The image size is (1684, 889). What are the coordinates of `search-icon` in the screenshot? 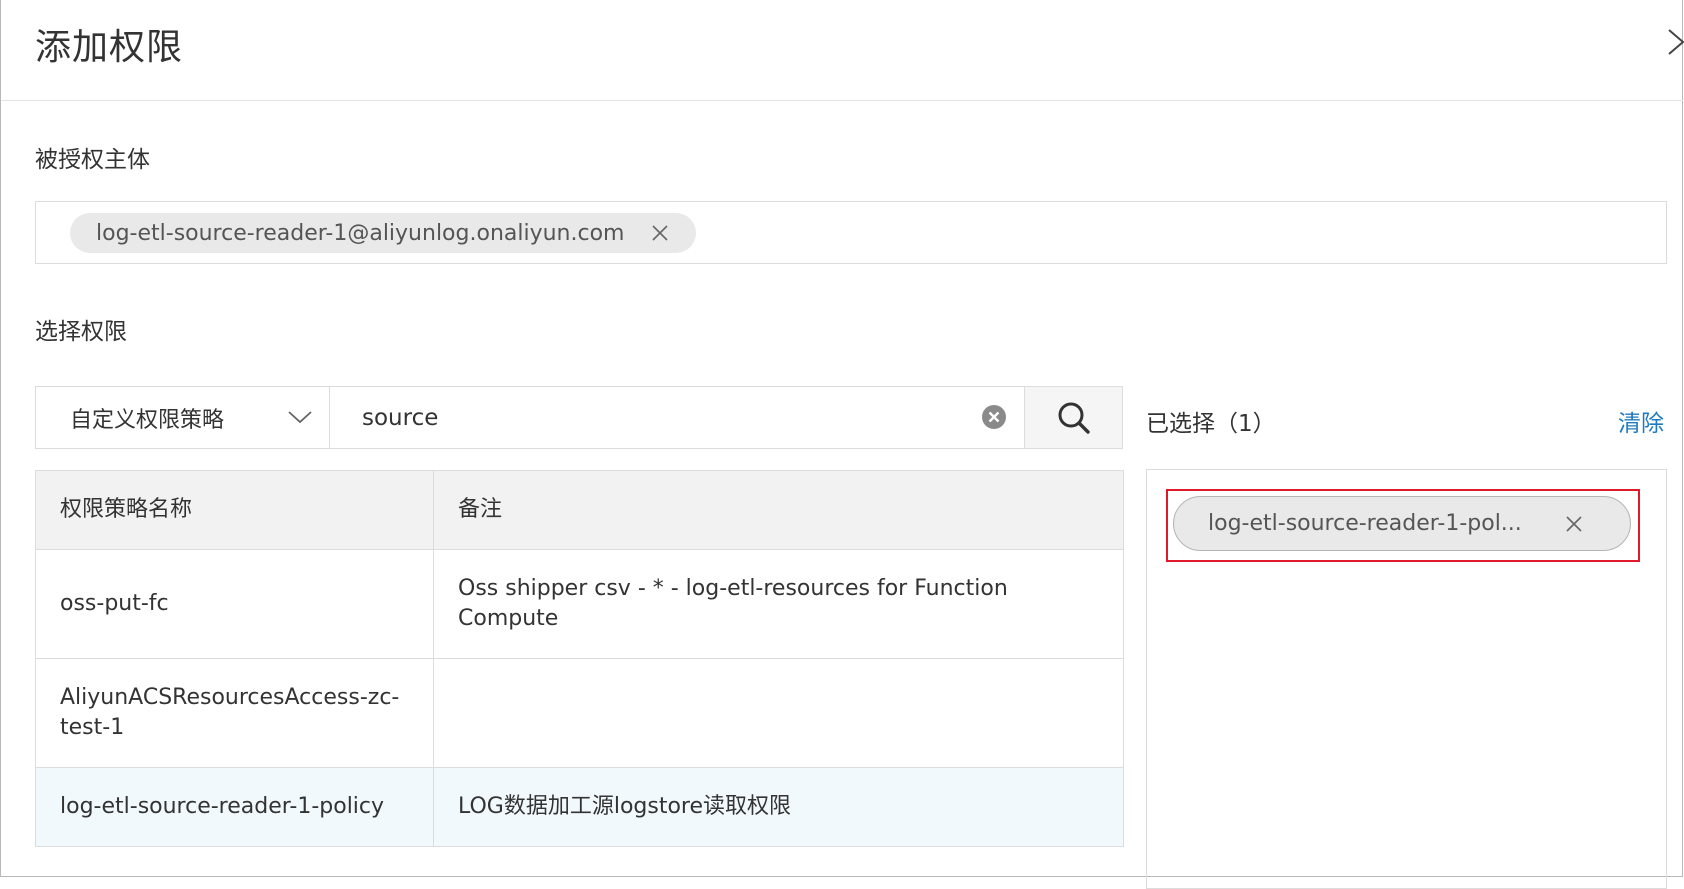 It's located at (1074, 418).